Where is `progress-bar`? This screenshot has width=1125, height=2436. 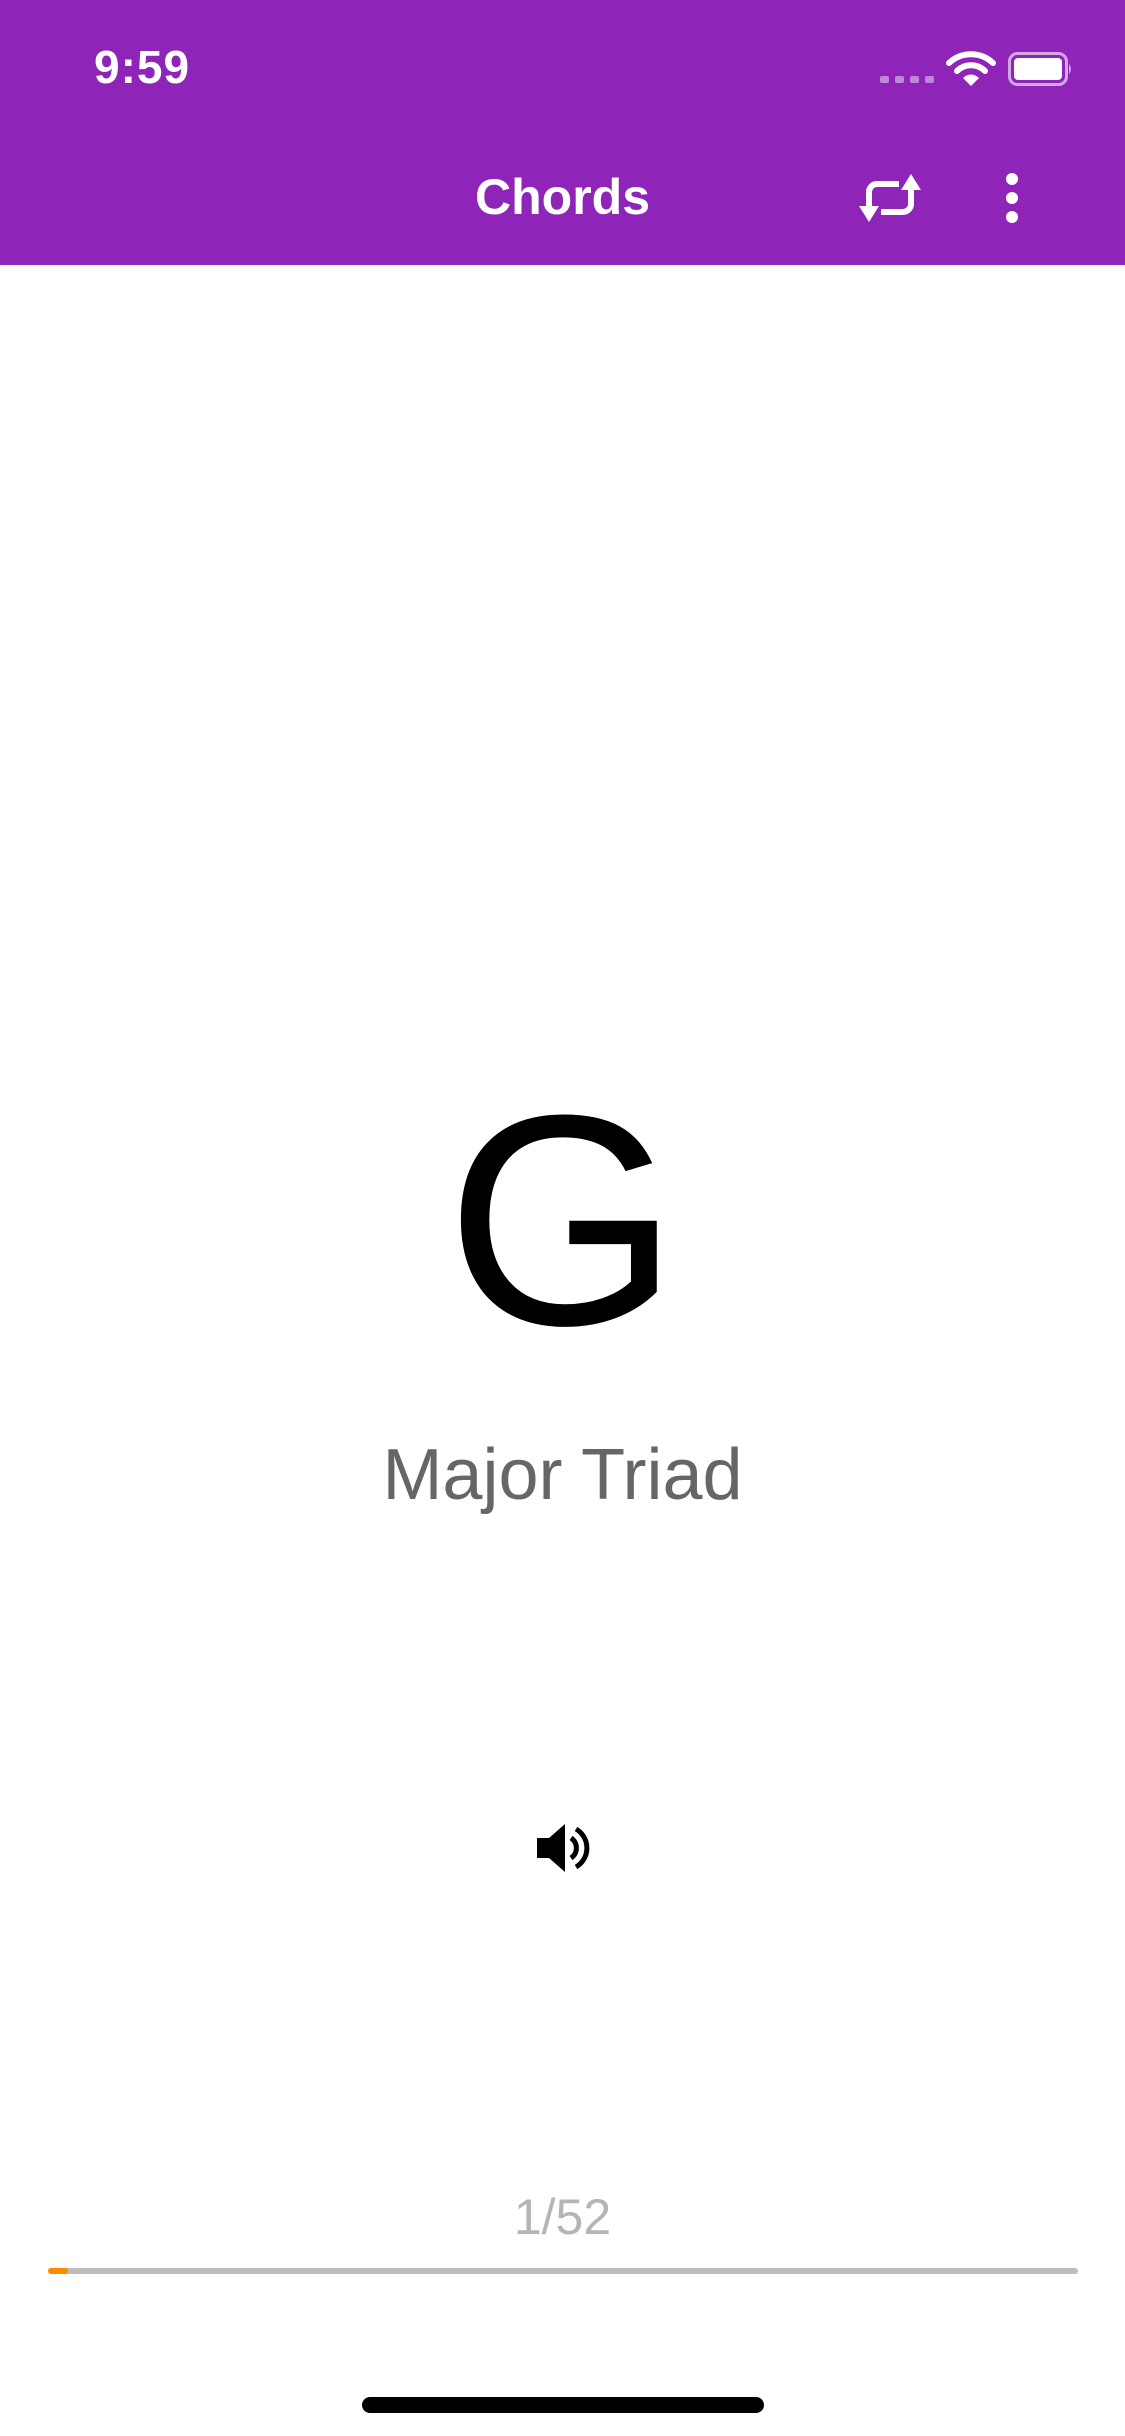 progress-bar is located at coordinates (563, 2271).